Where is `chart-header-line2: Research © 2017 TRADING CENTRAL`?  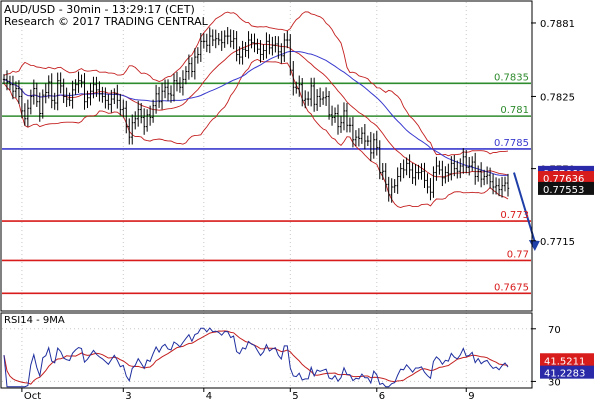
chart-header-line2: Research © 2017 TRADING CENTRAL is located at coordinates (106, 21).